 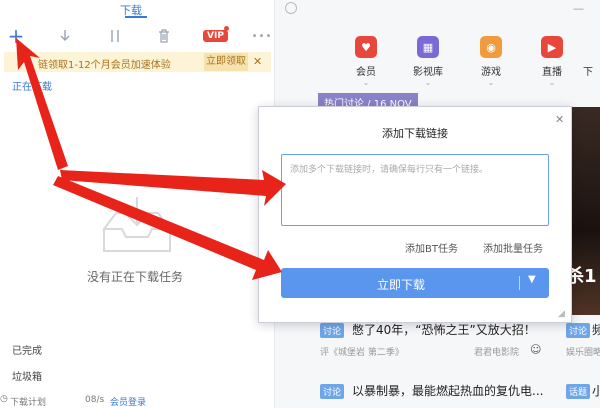 I want to click on pause-icon, so click(x=115, y=36).